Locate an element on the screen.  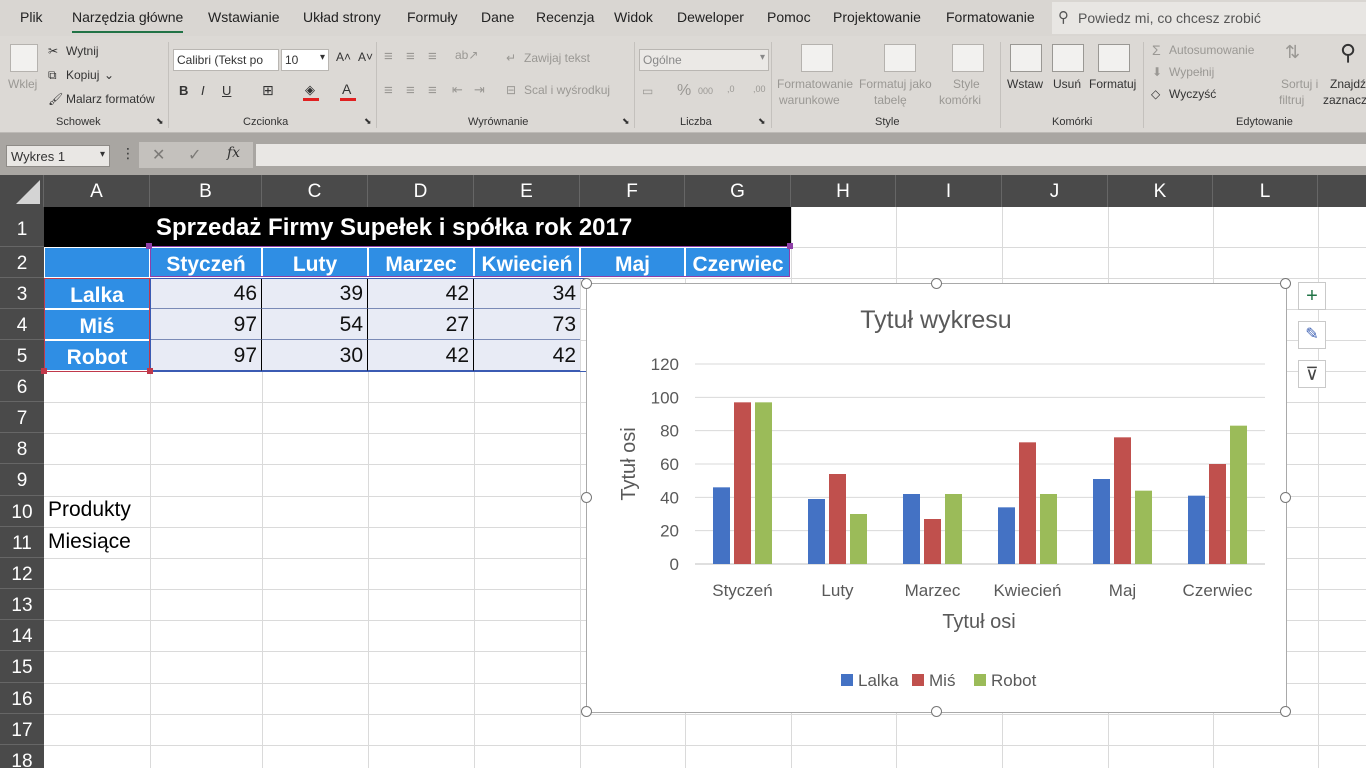
align-top-icon: ≡ is located at coordinates (388, 56).